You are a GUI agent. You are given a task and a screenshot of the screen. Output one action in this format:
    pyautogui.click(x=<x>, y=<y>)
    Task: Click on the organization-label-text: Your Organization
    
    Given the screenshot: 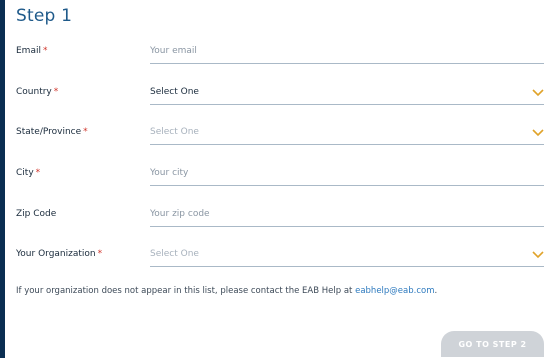 What is the action you would take?
    pyautogui.click(x=56, y=254)
    